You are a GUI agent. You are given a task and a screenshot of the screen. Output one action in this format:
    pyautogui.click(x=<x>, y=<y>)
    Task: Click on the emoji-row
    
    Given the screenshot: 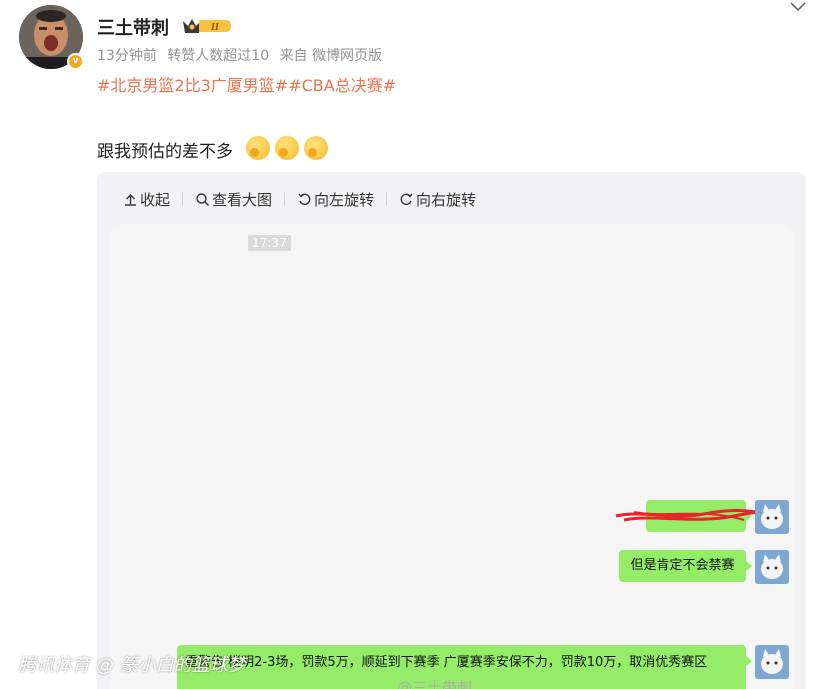 What is the action you would take?
    pyautogui.click(x=287, y=148)
    